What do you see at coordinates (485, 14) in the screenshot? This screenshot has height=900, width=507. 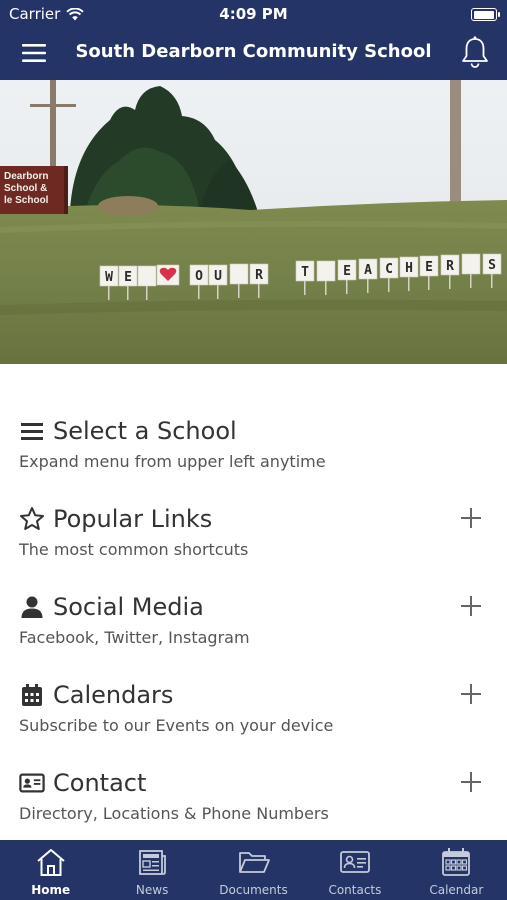 I see `battery-icon` at bounding box center [485, 14].